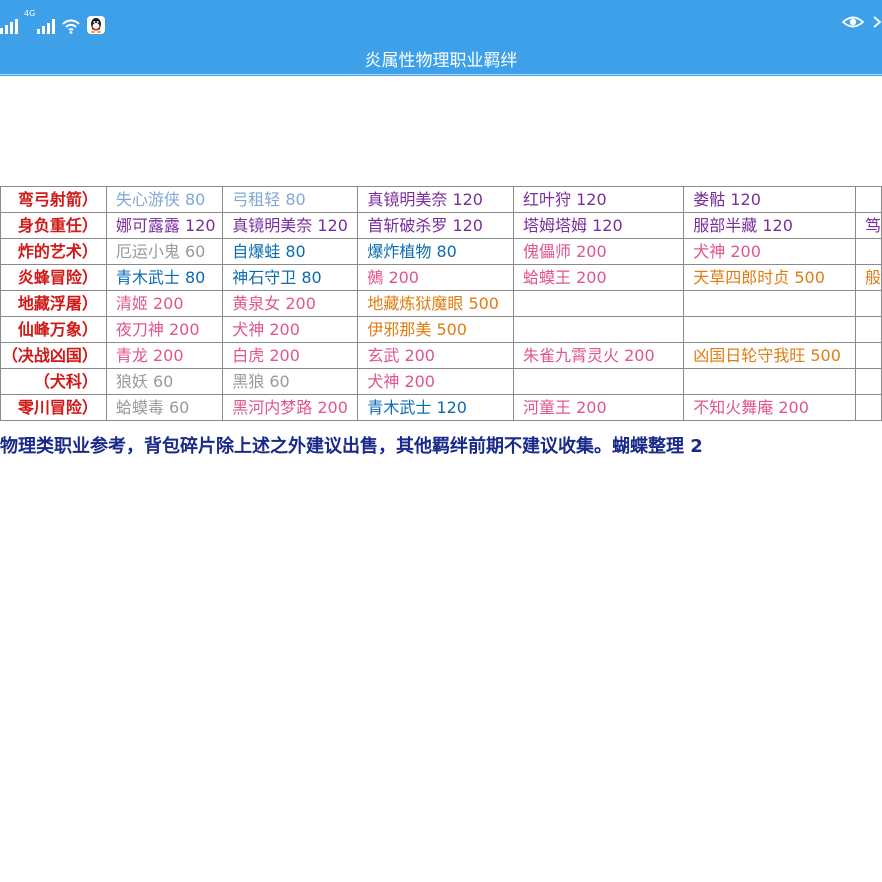 The height and width of the screenshot is (882, 882). I want to click on unit-cell: 青木武士 120, so click(436, 407).